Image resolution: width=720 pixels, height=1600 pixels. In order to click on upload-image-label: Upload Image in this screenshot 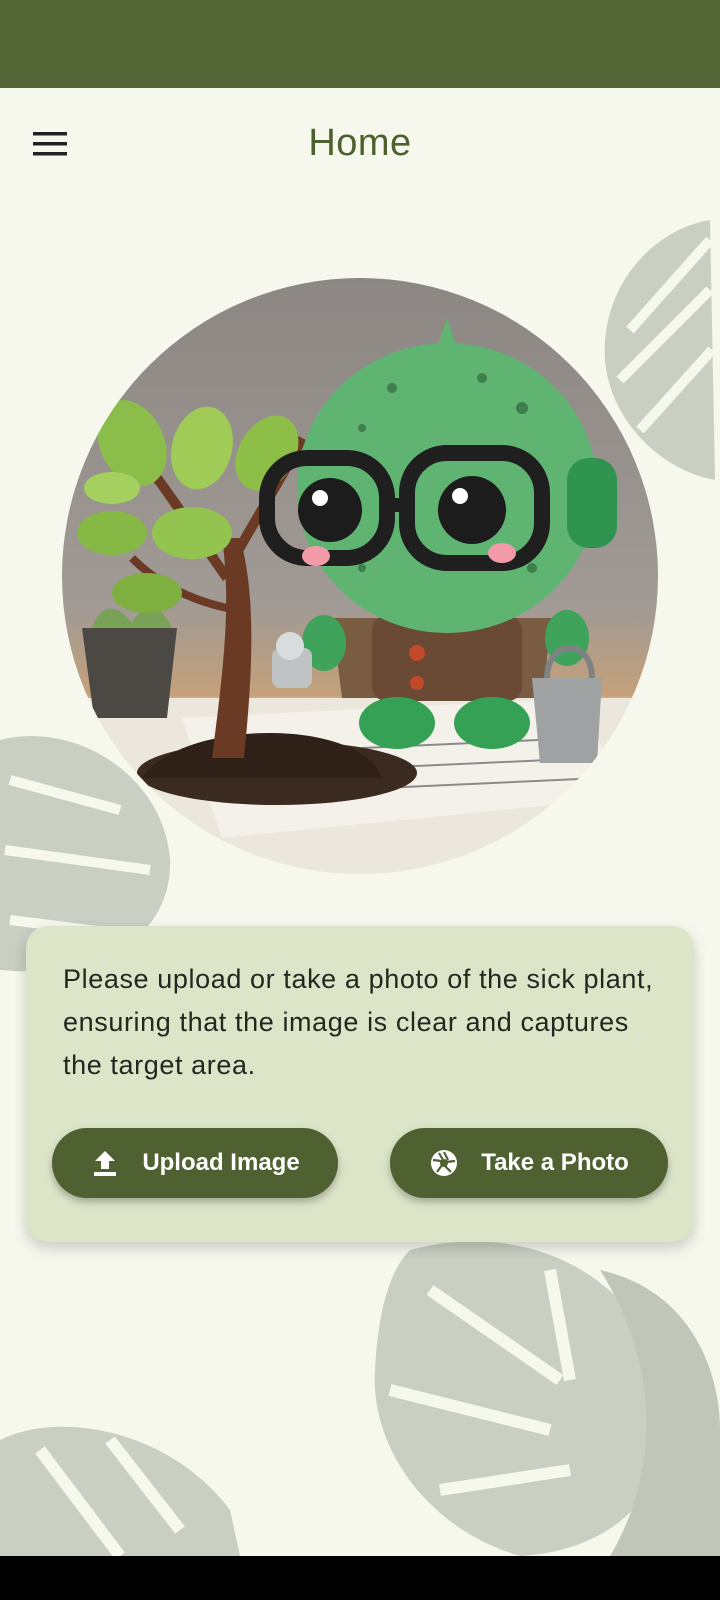, I will do `click(221, 1162)`.